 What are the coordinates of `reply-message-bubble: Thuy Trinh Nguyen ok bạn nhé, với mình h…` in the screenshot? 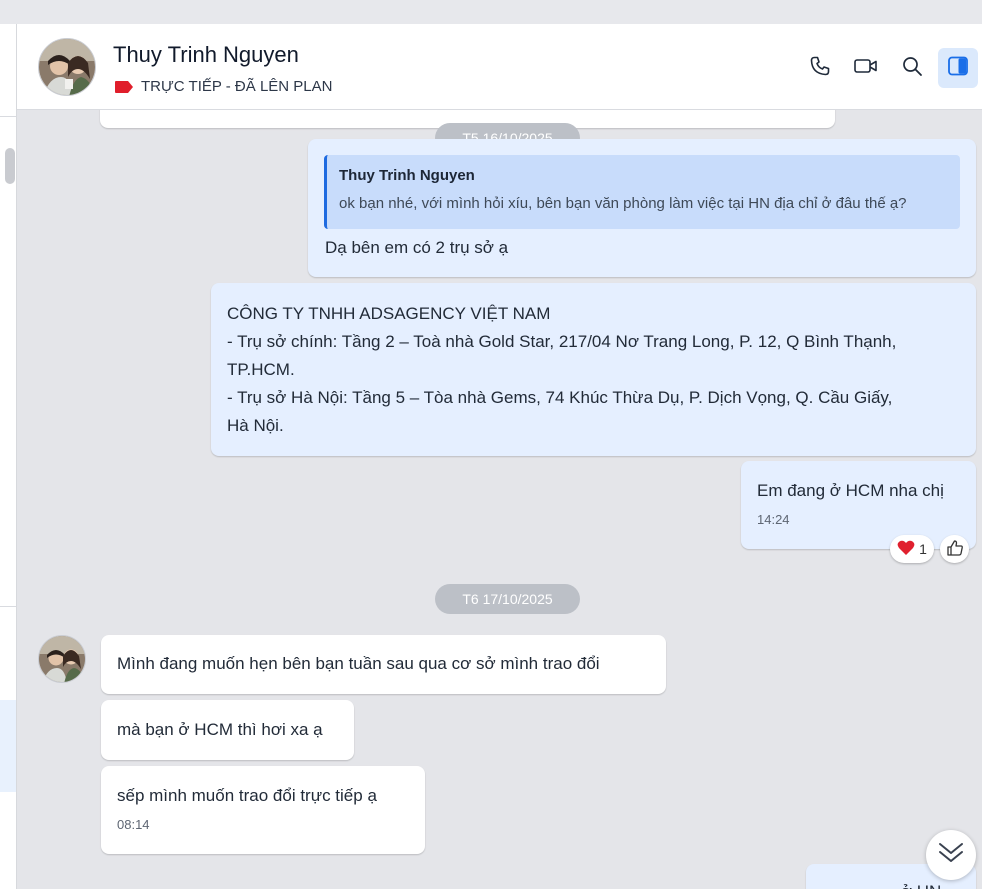 It's located at (642, 208).